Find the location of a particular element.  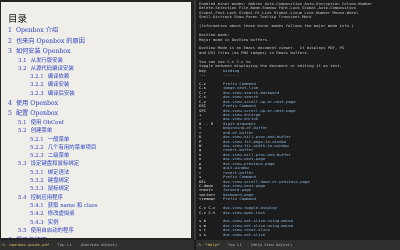

toc-entry: 3.1 从发行版安装 is located at coordinates (98, 61).